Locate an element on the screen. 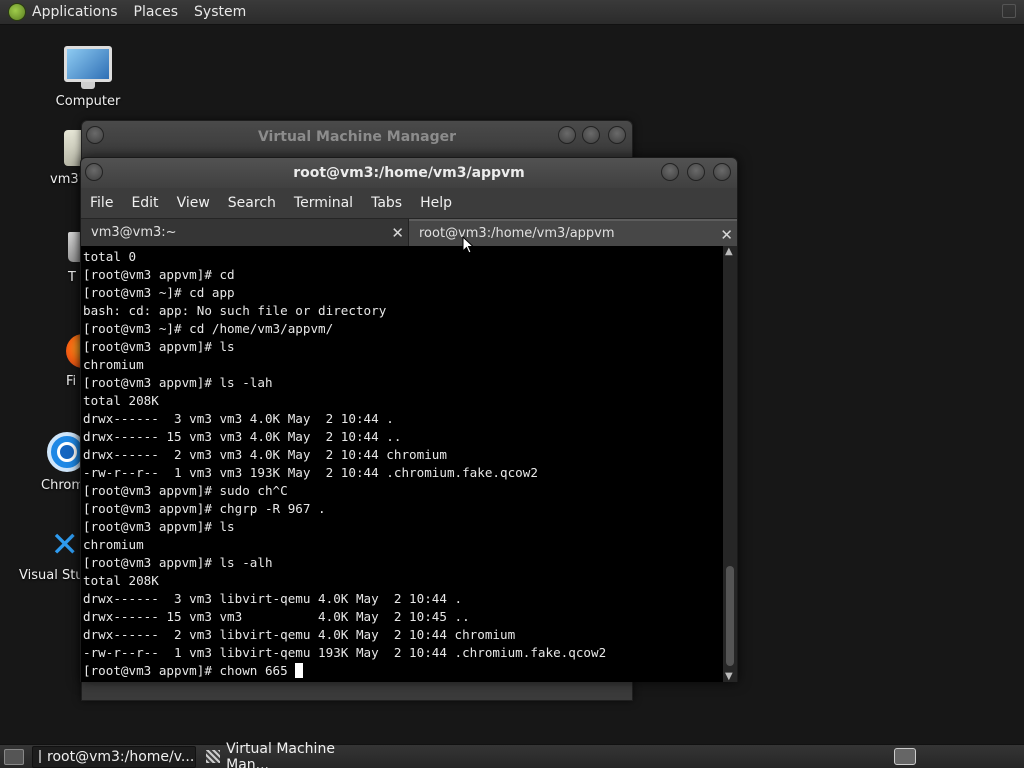 This screenshot has width=1024, height=768. terminal-line: [root@vm3 ~]# cd /home/vm3/appvm/ is located at coordinates (208, 328).